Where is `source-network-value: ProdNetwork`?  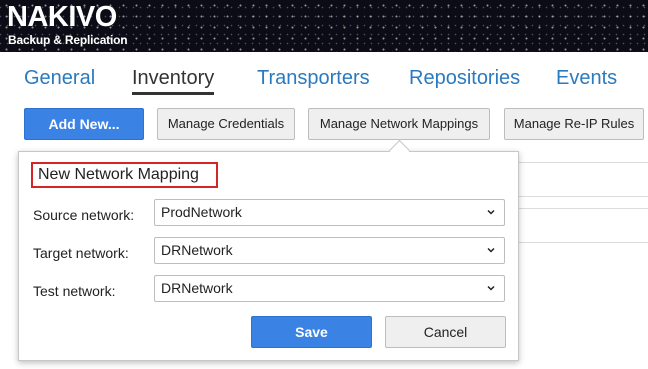
source-network-value: ProdNetwork is located at coordinates (201, 212).